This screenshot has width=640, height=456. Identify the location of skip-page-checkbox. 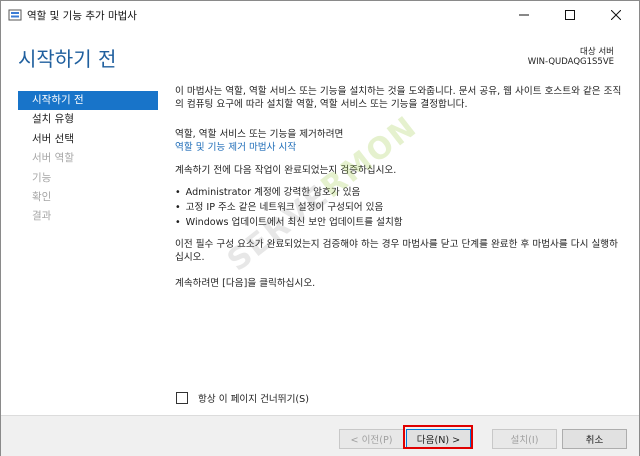
(182, 398).